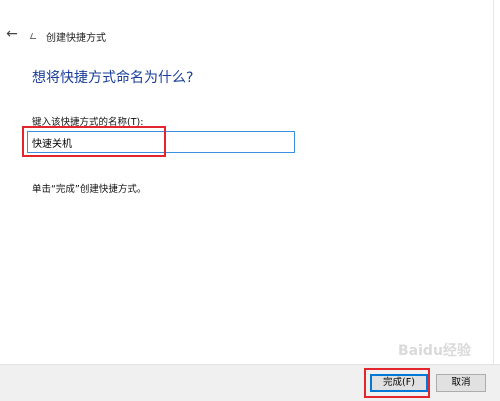 The width and height of the screenshot is (500, 401). Describe the element at coordinates (12, 34) in the screenshot. I see `back-arrow-icon: ←` at that location.